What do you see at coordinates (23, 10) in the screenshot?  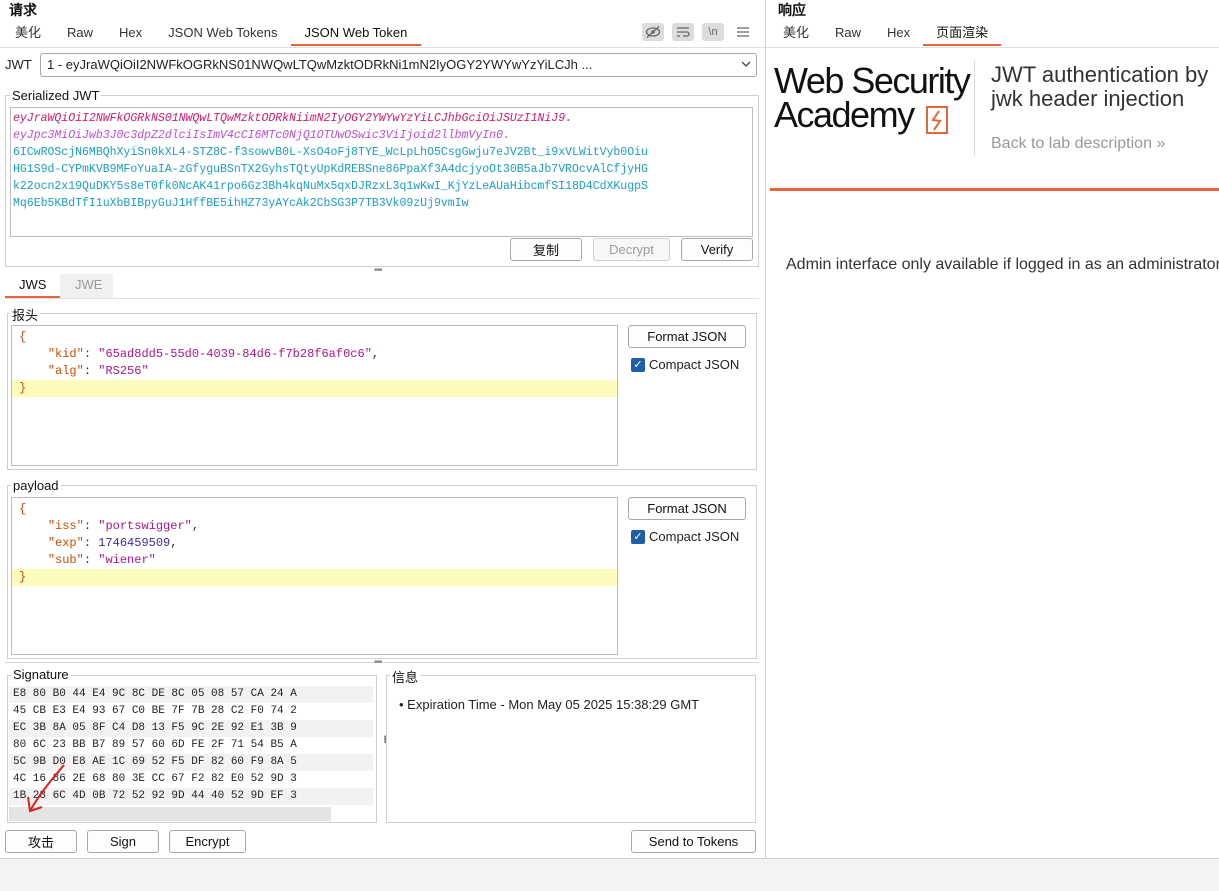 I see `request-title: 请求` at bounding box center [23, 10].